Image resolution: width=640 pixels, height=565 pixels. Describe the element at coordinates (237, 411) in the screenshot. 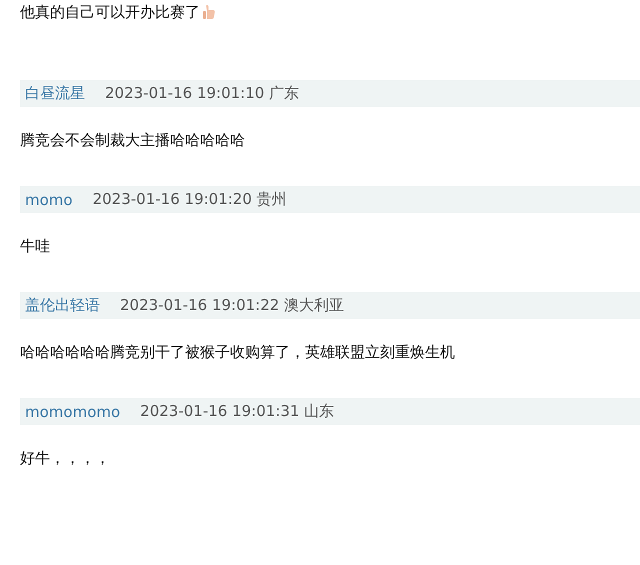

I see `comment-meta: 2023-01-16 19:01:31 山东` at that location.